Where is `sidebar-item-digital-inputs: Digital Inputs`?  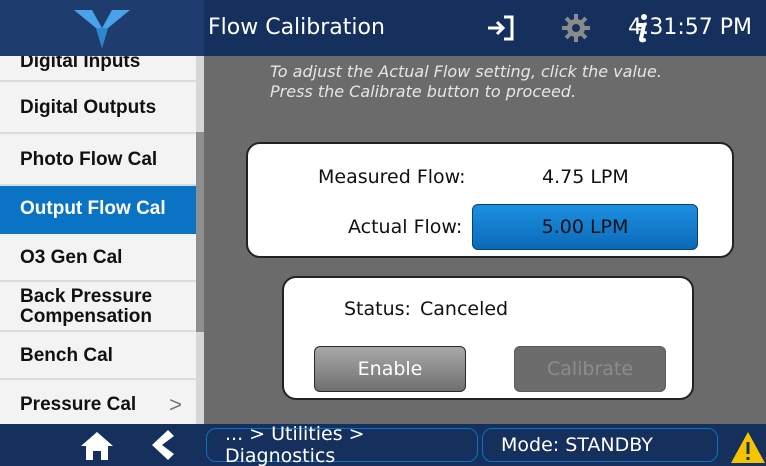 sidebar-item-digital-inputs: Digital Inputs is located at coordinates (98, 69).